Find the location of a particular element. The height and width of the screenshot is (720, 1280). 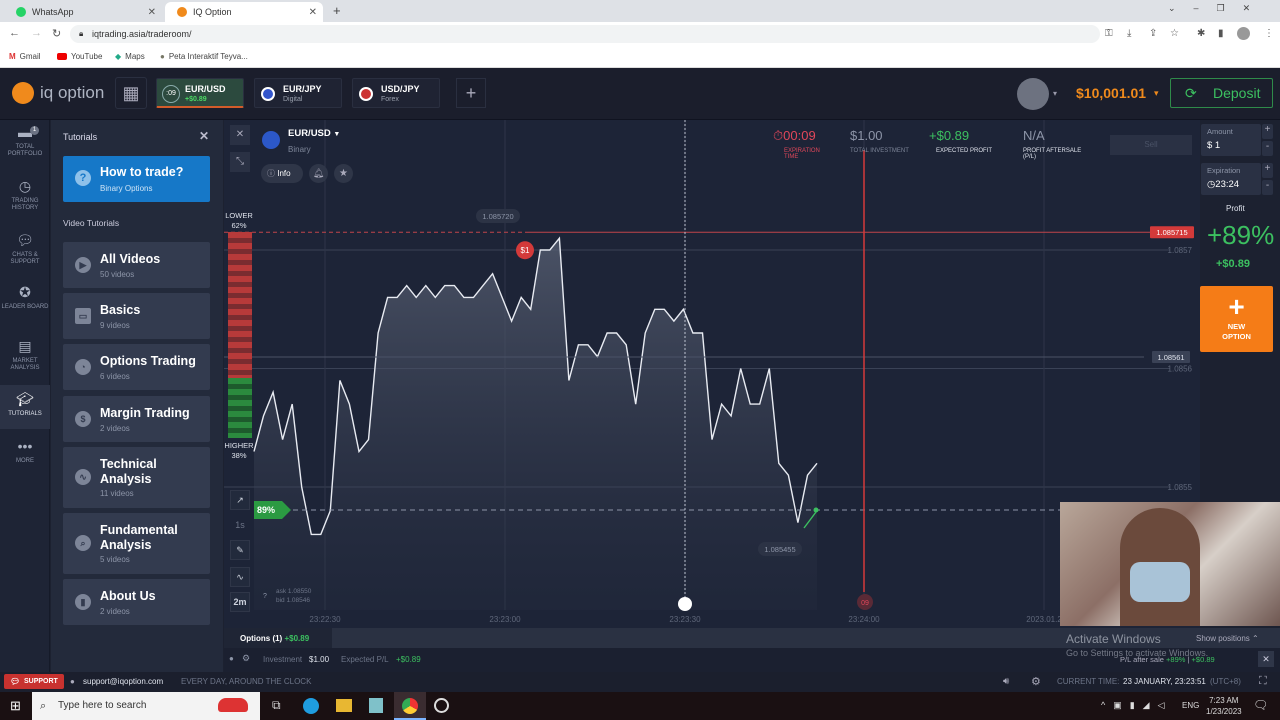

reload-icon: ↻ is located at coordinates (56, 33).